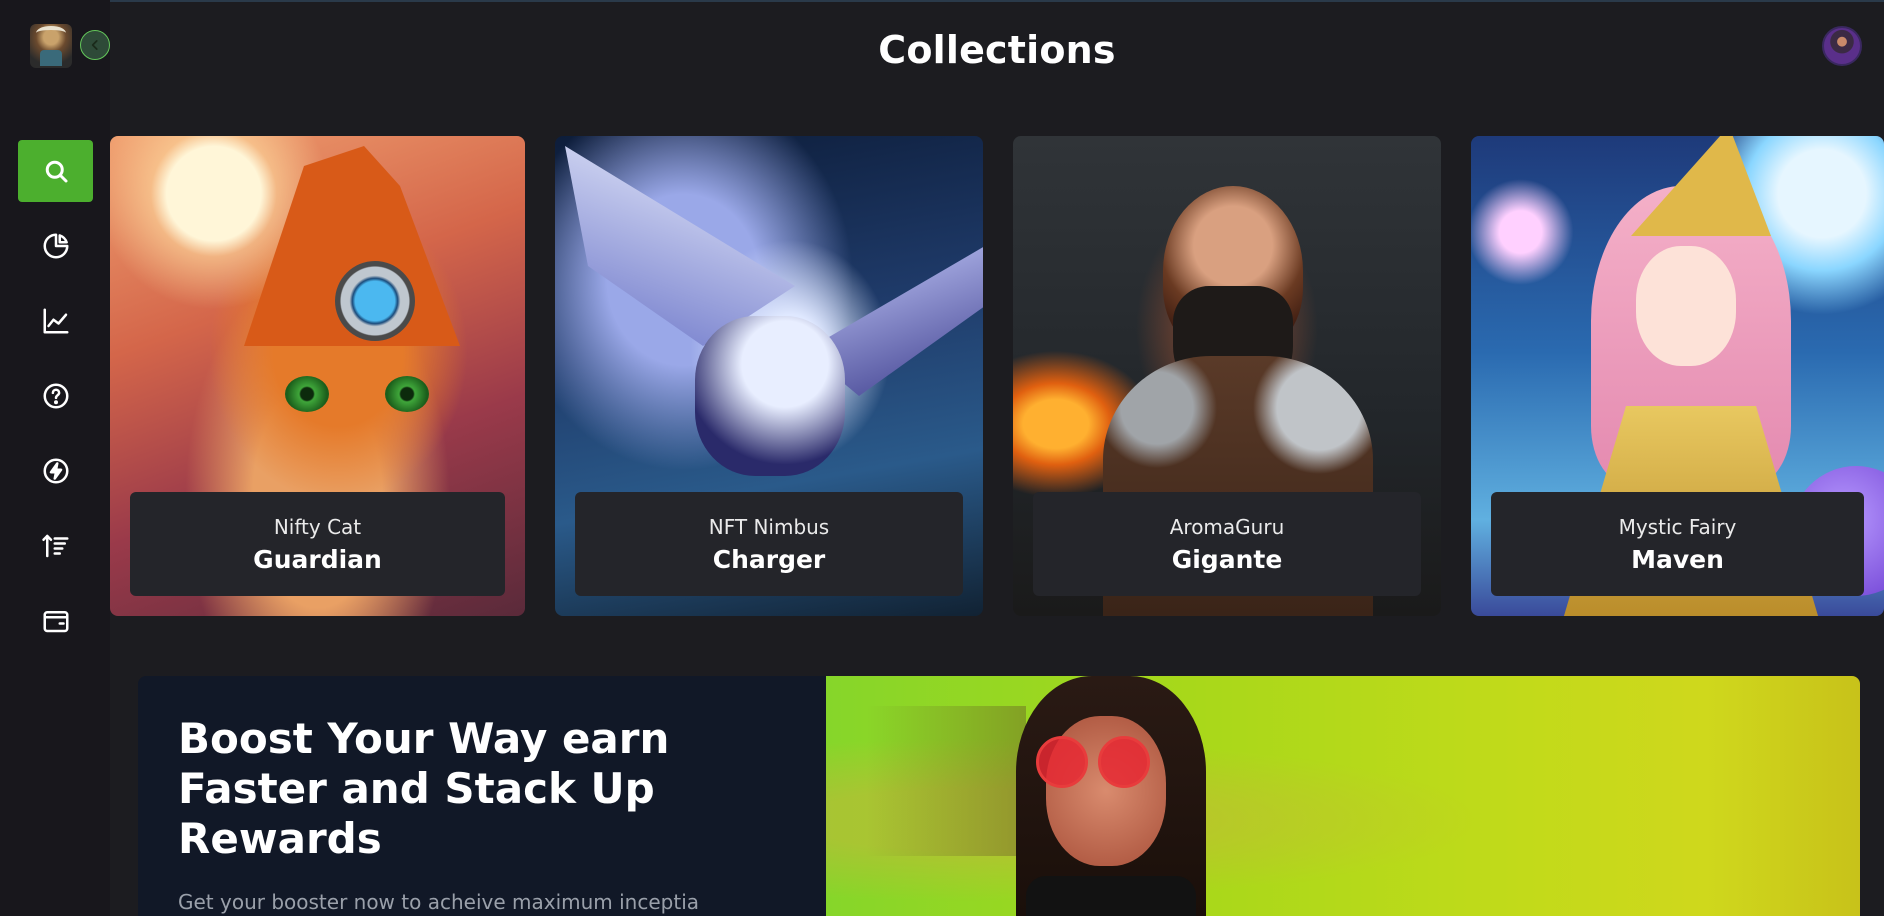  I want to click on pie-chart-icon, so click(55, 246).